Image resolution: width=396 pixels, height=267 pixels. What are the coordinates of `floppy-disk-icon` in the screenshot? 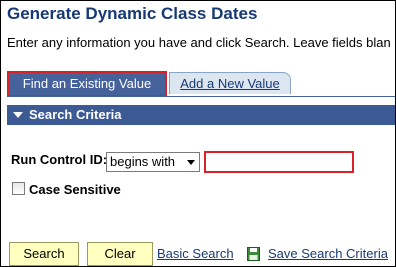 It's located at (253, 254).